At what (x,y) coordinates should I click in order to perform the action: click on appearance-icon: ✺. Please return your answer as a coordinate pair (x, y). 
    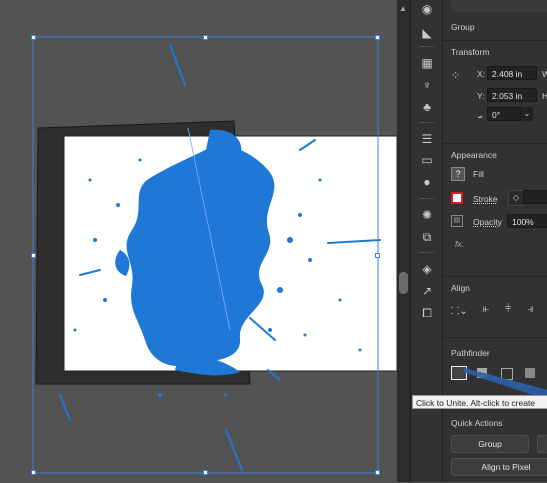
    Looking at the image, I should click on (427, 215).